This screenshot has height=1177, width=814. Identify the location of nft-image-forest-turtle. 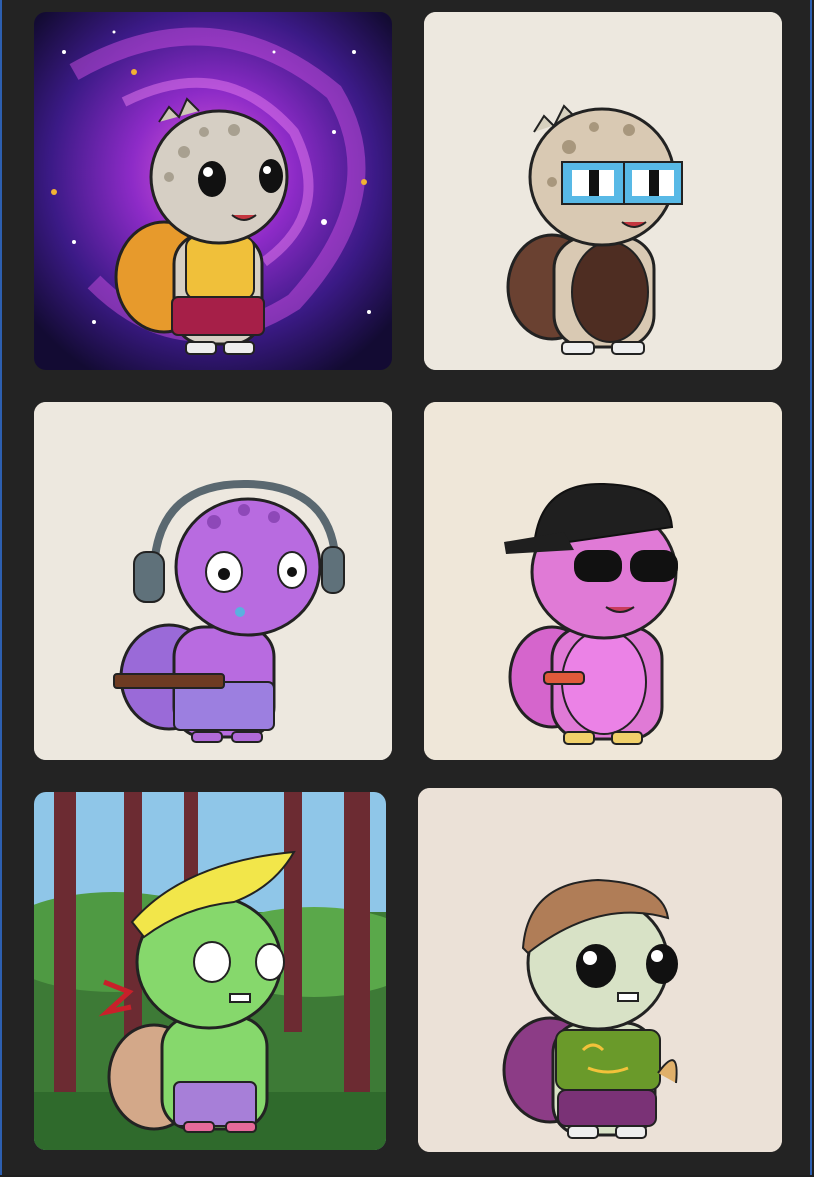
(210, 971).